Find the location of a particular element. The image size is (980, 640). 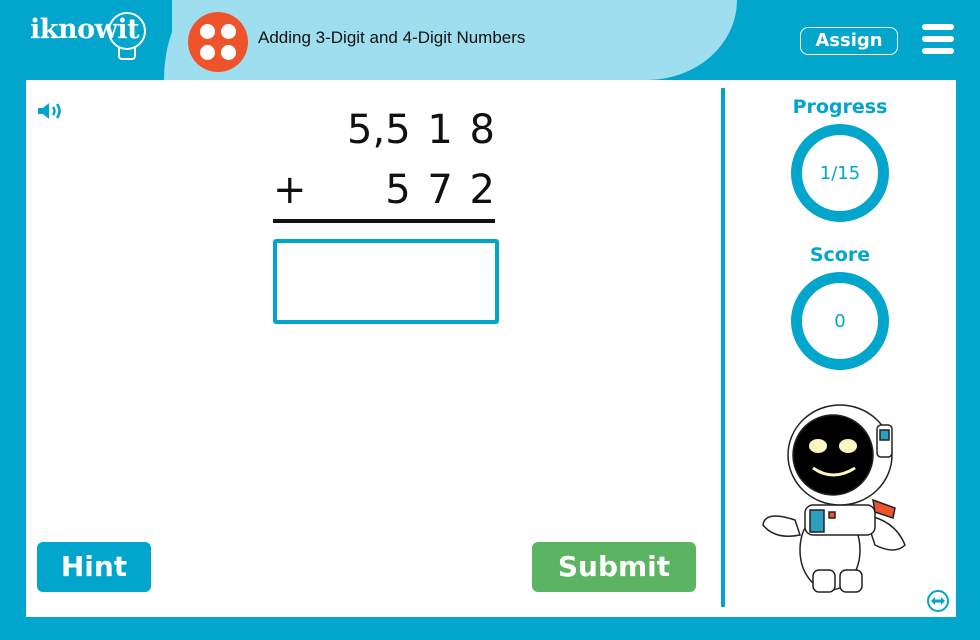

hamburger-menu-icon is located at coordinates (938, 39).